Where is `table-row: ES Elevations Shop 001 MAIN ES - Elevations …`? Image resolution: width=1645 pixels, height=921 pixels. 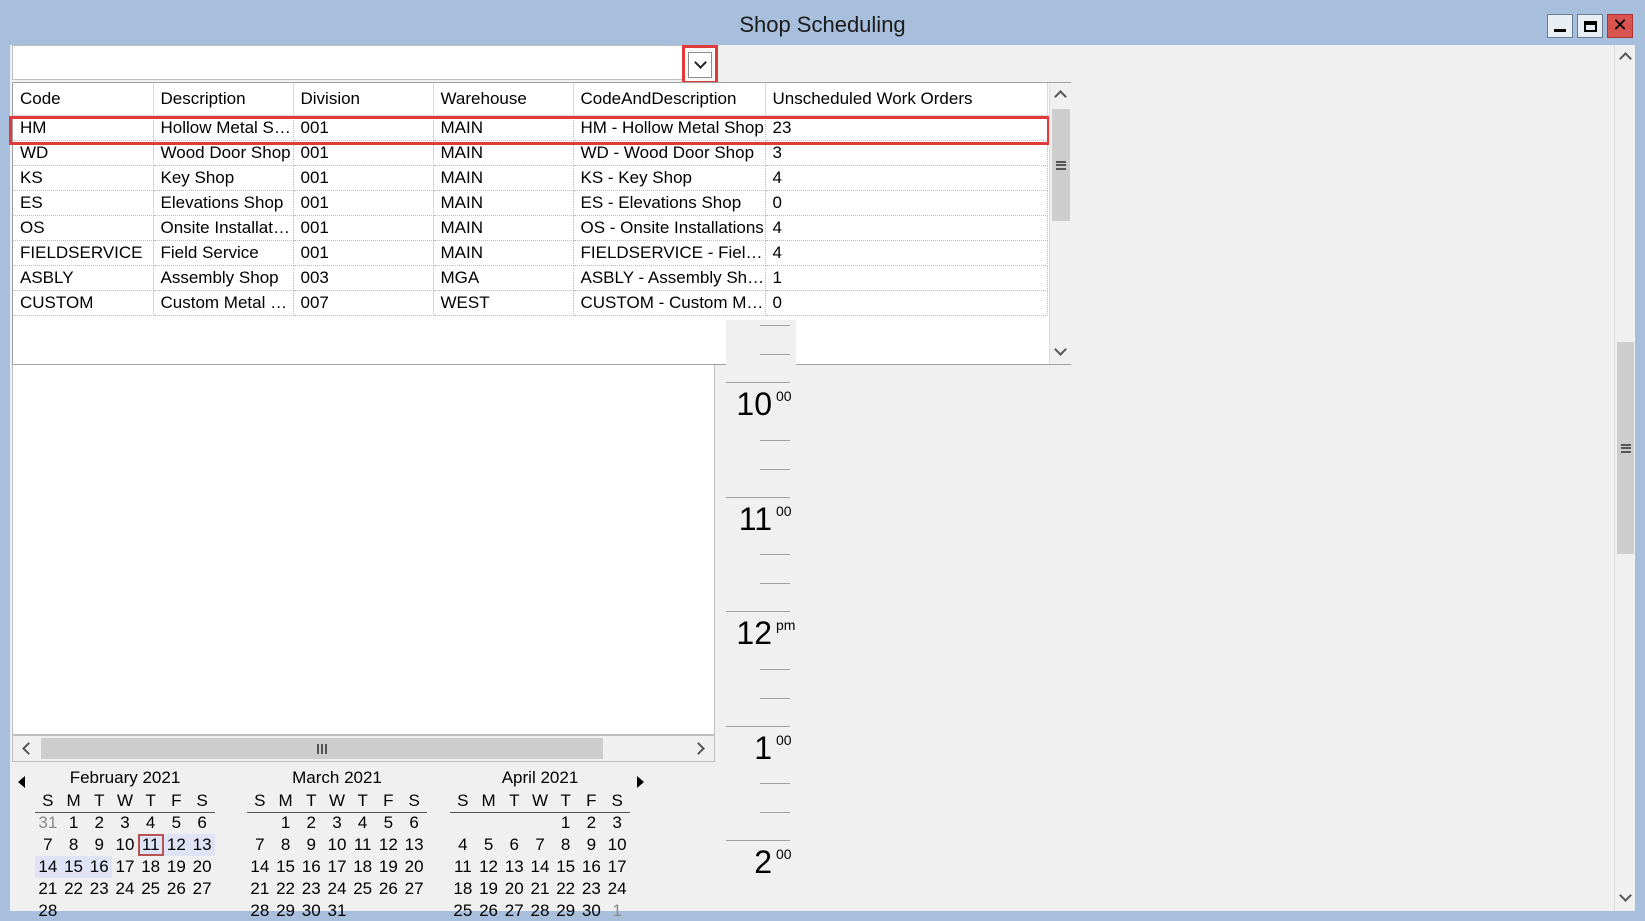
table-row: ES Elevations Shop 001 MAIN ES - Elevations … is located at coordinates (530, 203).